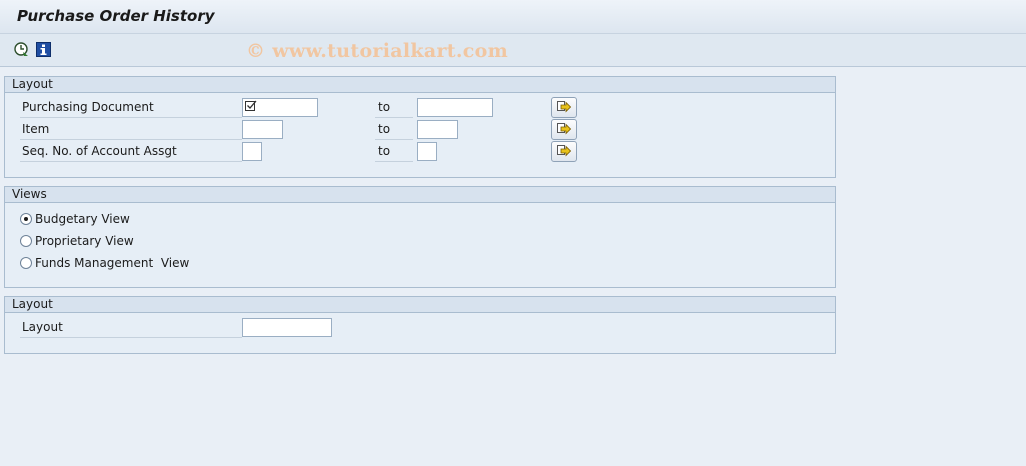  I want to click on info-icon, so click(43, 49).